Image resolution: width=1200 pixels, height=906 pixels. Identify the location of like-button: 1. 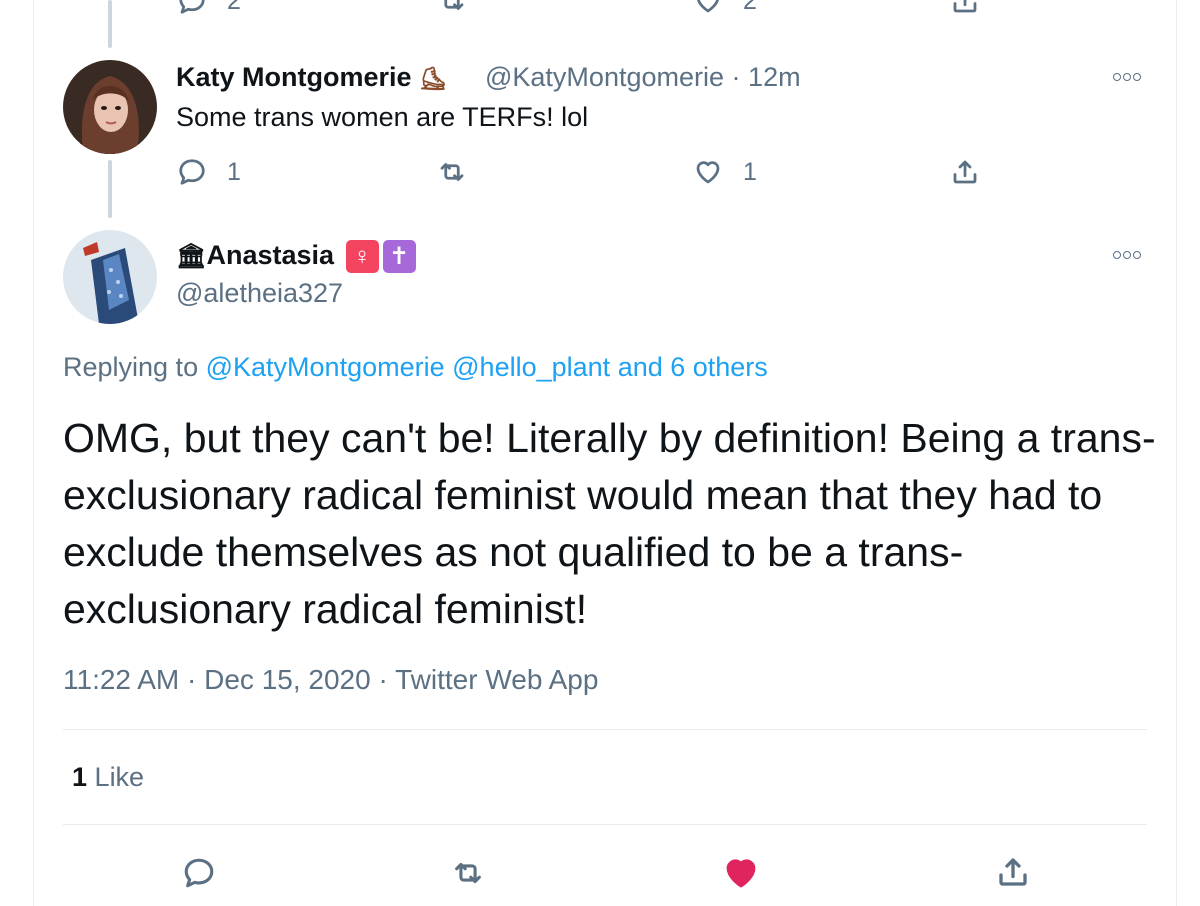
(725, 172).